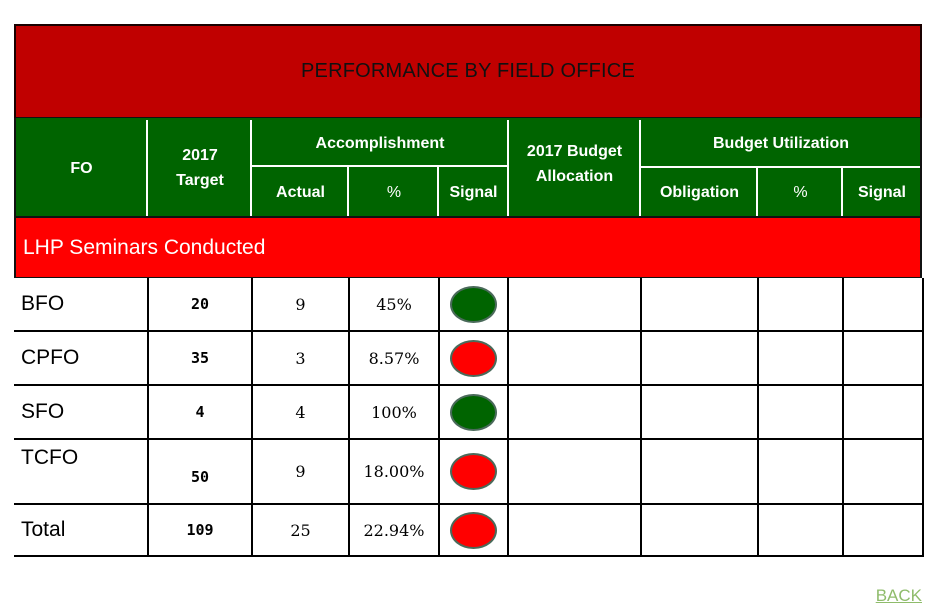 This screenshot has height=612, width=936. Describe the element at coordinates (301, 531) in the screenshot. I see `cell-actual: 25` at that location.